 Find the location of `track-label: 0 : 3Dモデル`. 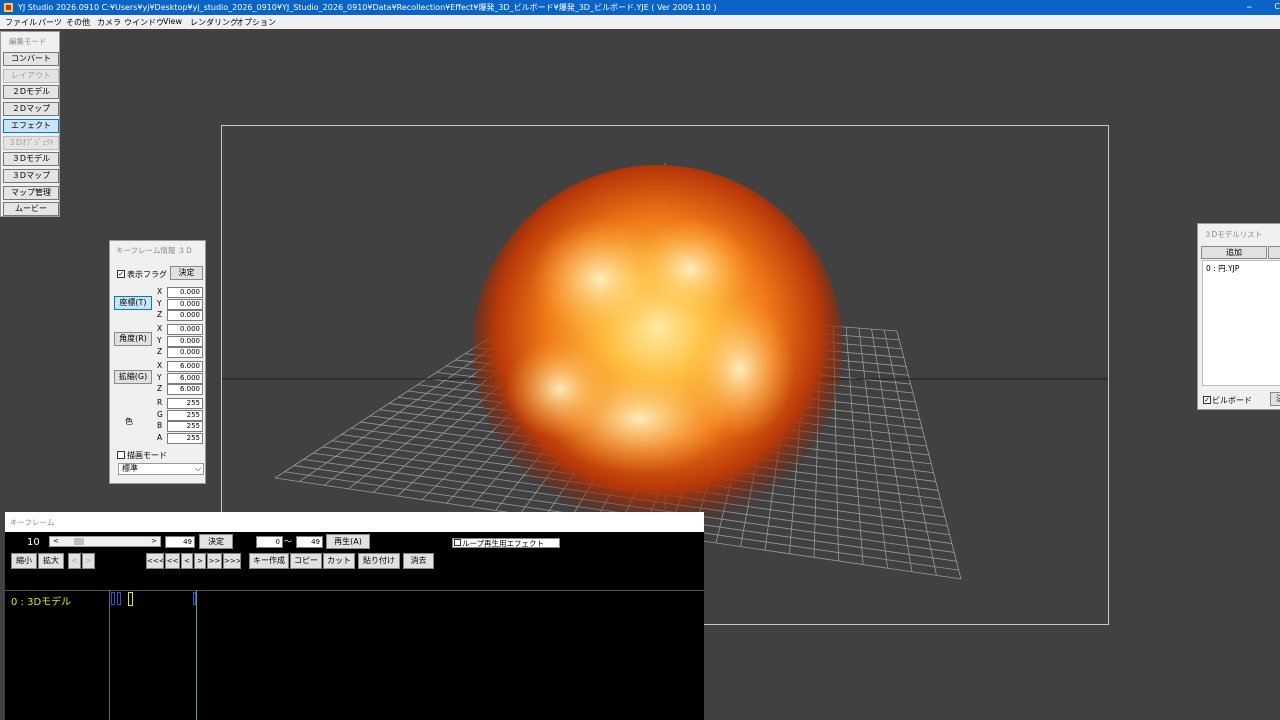

track-label: 0 : 3Dモデル is located at coordinates (41, 600).